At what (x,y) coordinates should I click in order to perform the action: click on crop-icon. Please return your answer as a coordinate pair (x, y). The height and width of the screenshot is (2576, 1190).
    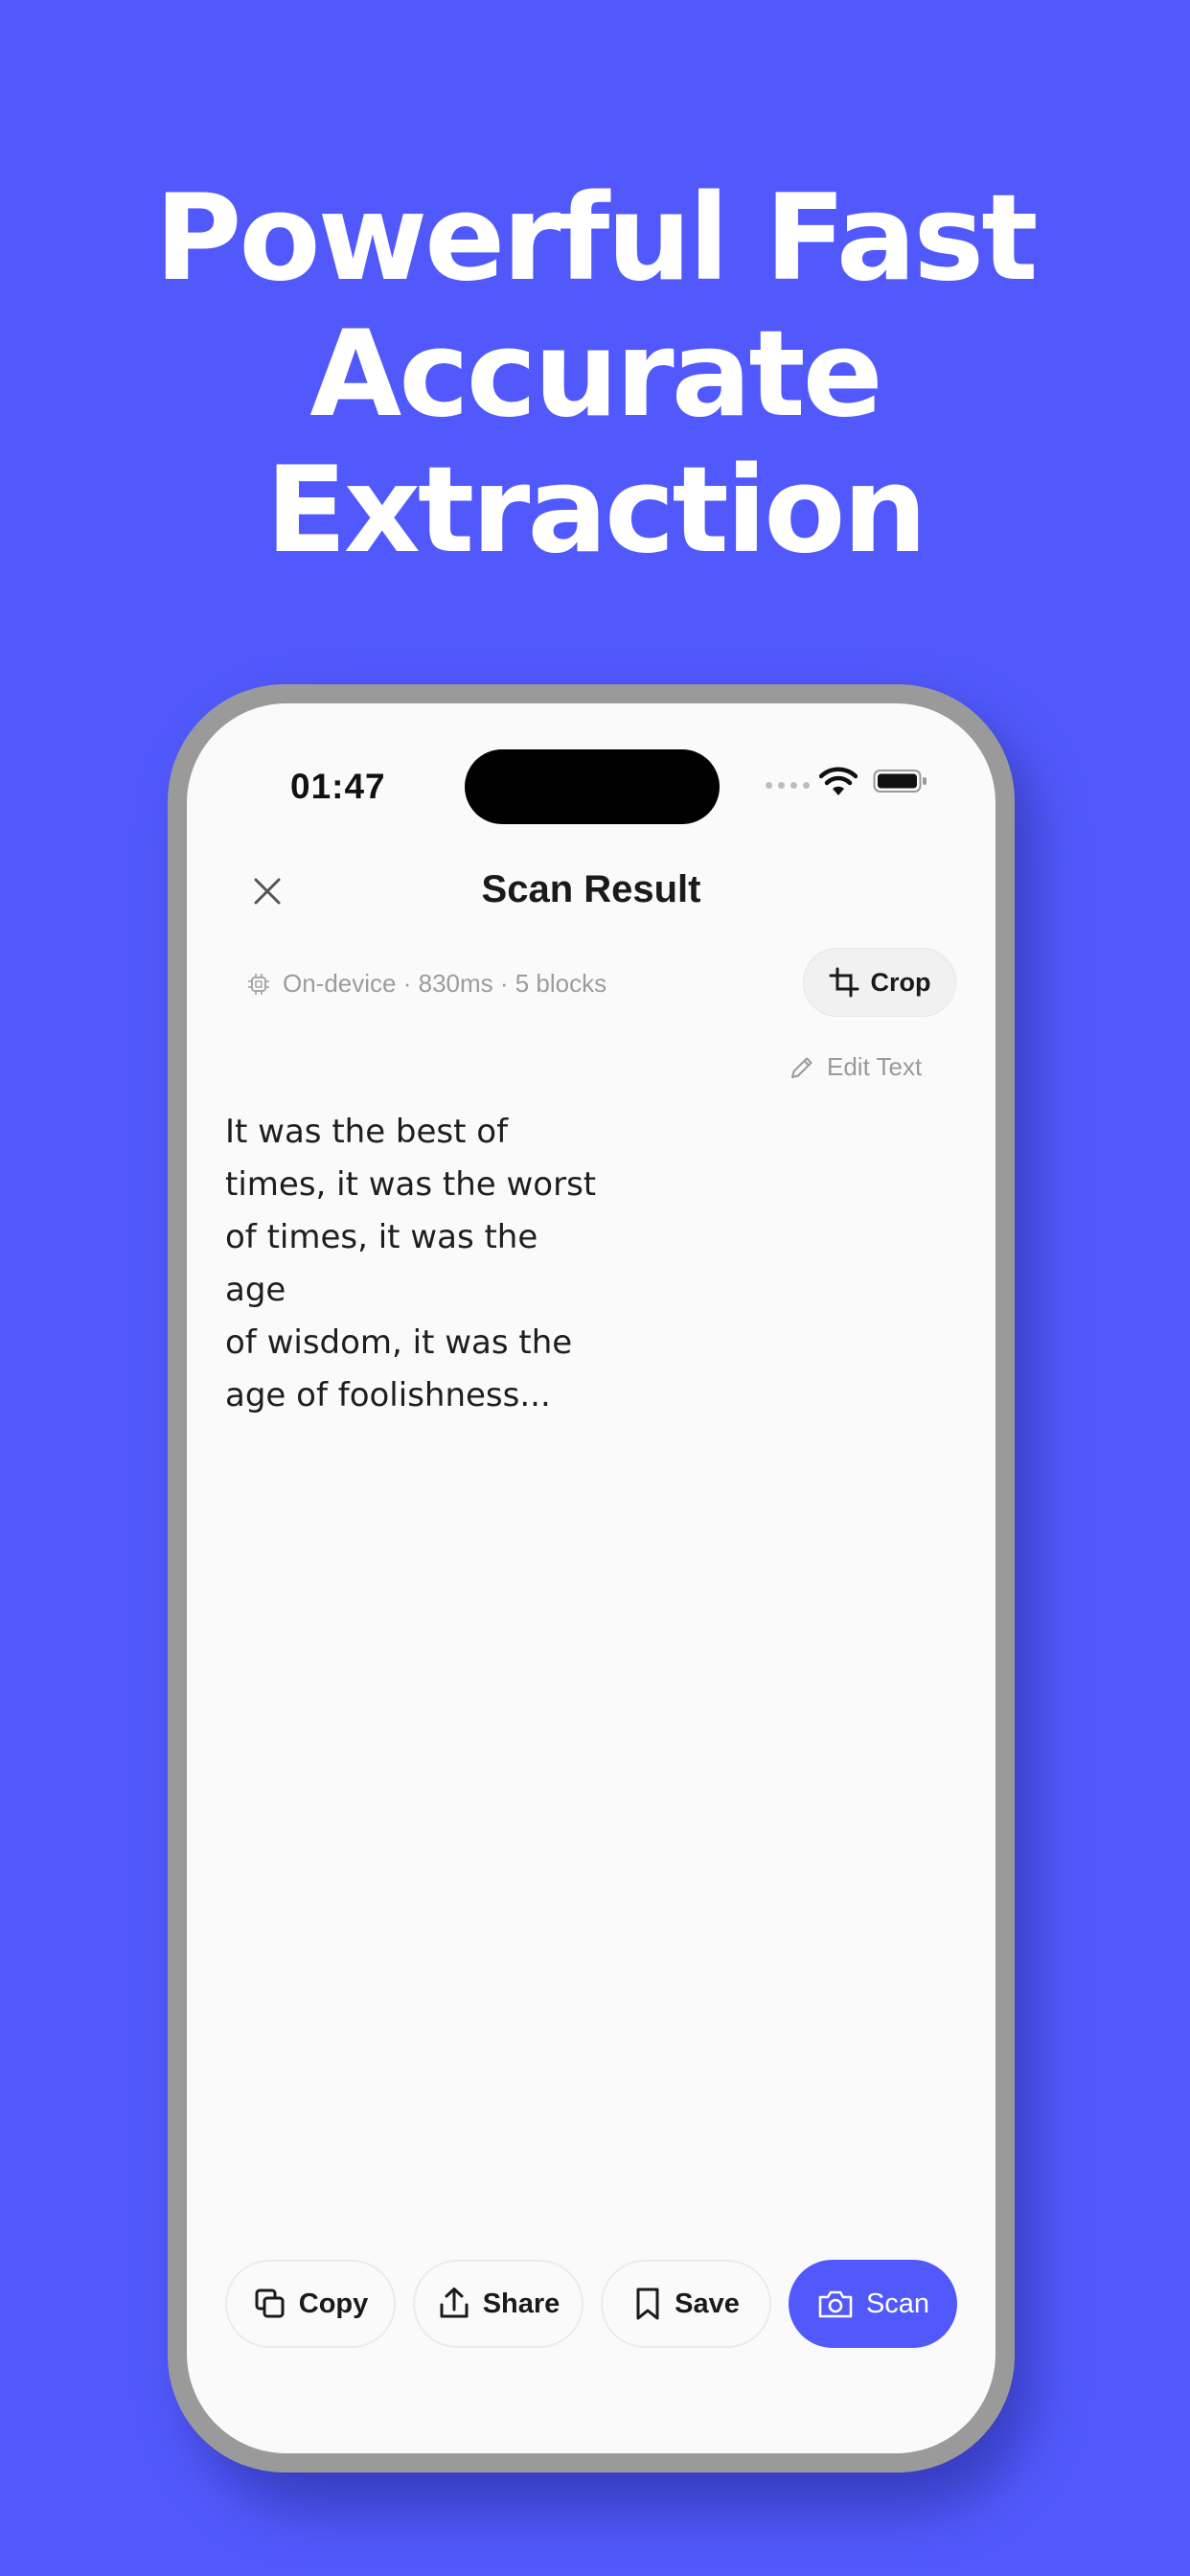
    Looking at the image, I should click on (843, 982).